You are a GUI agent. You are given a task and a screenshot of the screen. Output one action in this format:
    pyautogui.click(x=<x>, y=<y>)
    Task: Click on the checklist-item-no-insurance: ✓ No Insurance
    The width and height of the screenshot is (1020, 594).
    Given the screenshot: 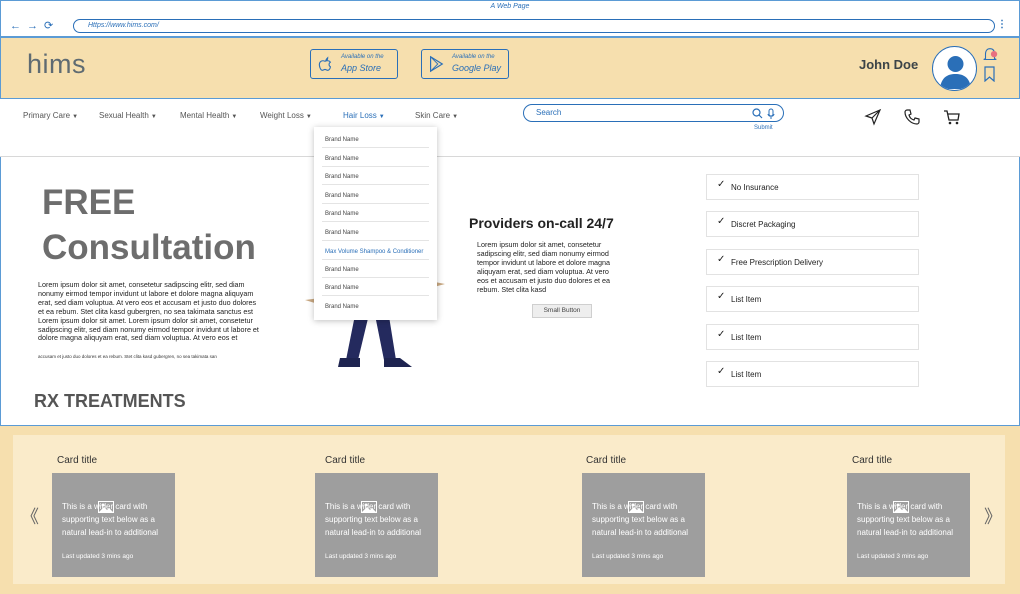 What is the action you would take?
    pyautogui.click(x=812, y=187)
    